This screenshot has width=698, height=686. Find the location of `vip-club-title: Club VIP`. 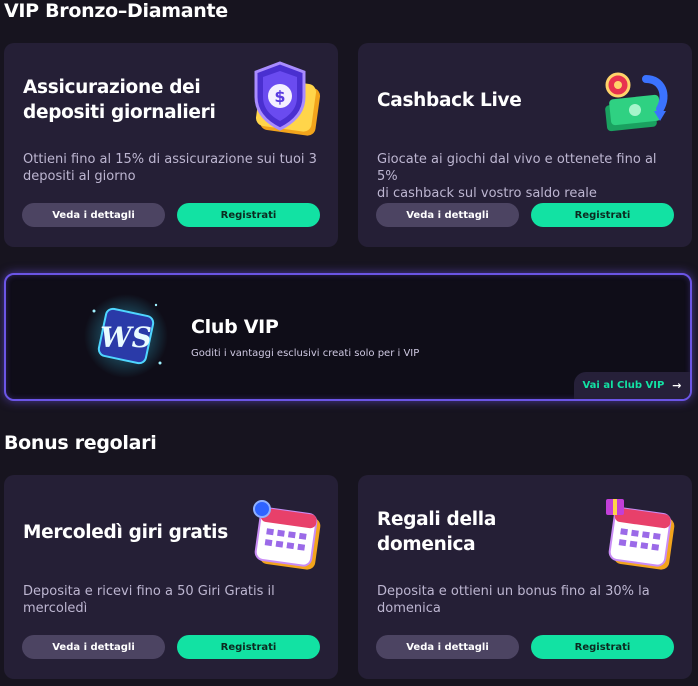

vip-club-title: Club VIP is located at coordinates (235, 327).